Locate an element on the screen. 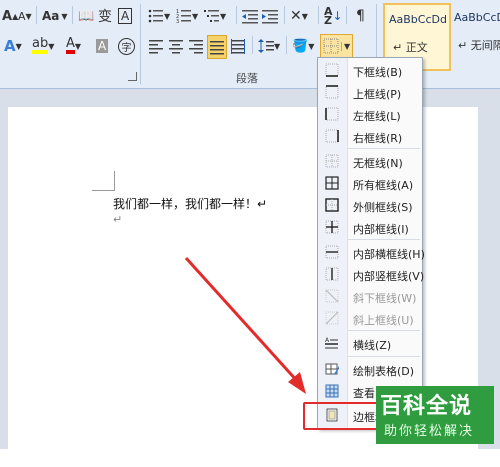 The image size is (500, 467). menu-item-inside-vertical-border: 内部竖框线(V) is located at coordinates (371, 275).